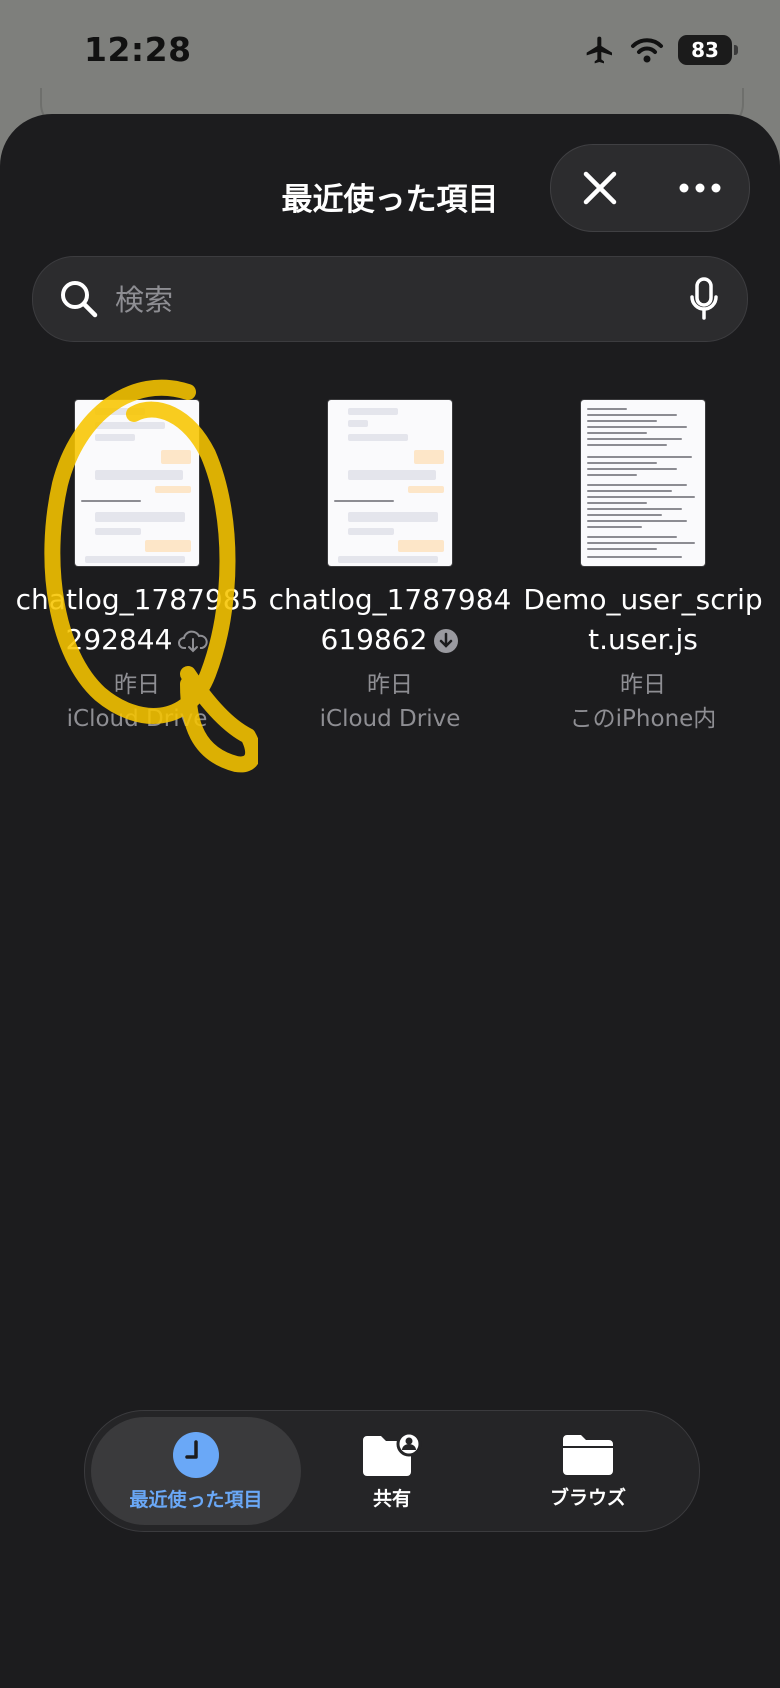  Describe the element at coordinates (588, 1454) in the screenshot. I see `folder-icon` at that location.